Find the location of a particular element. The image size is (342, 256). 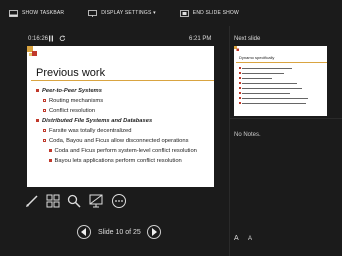

elapsed-timer: 0:16:26 is located at coordinates (38, 39).